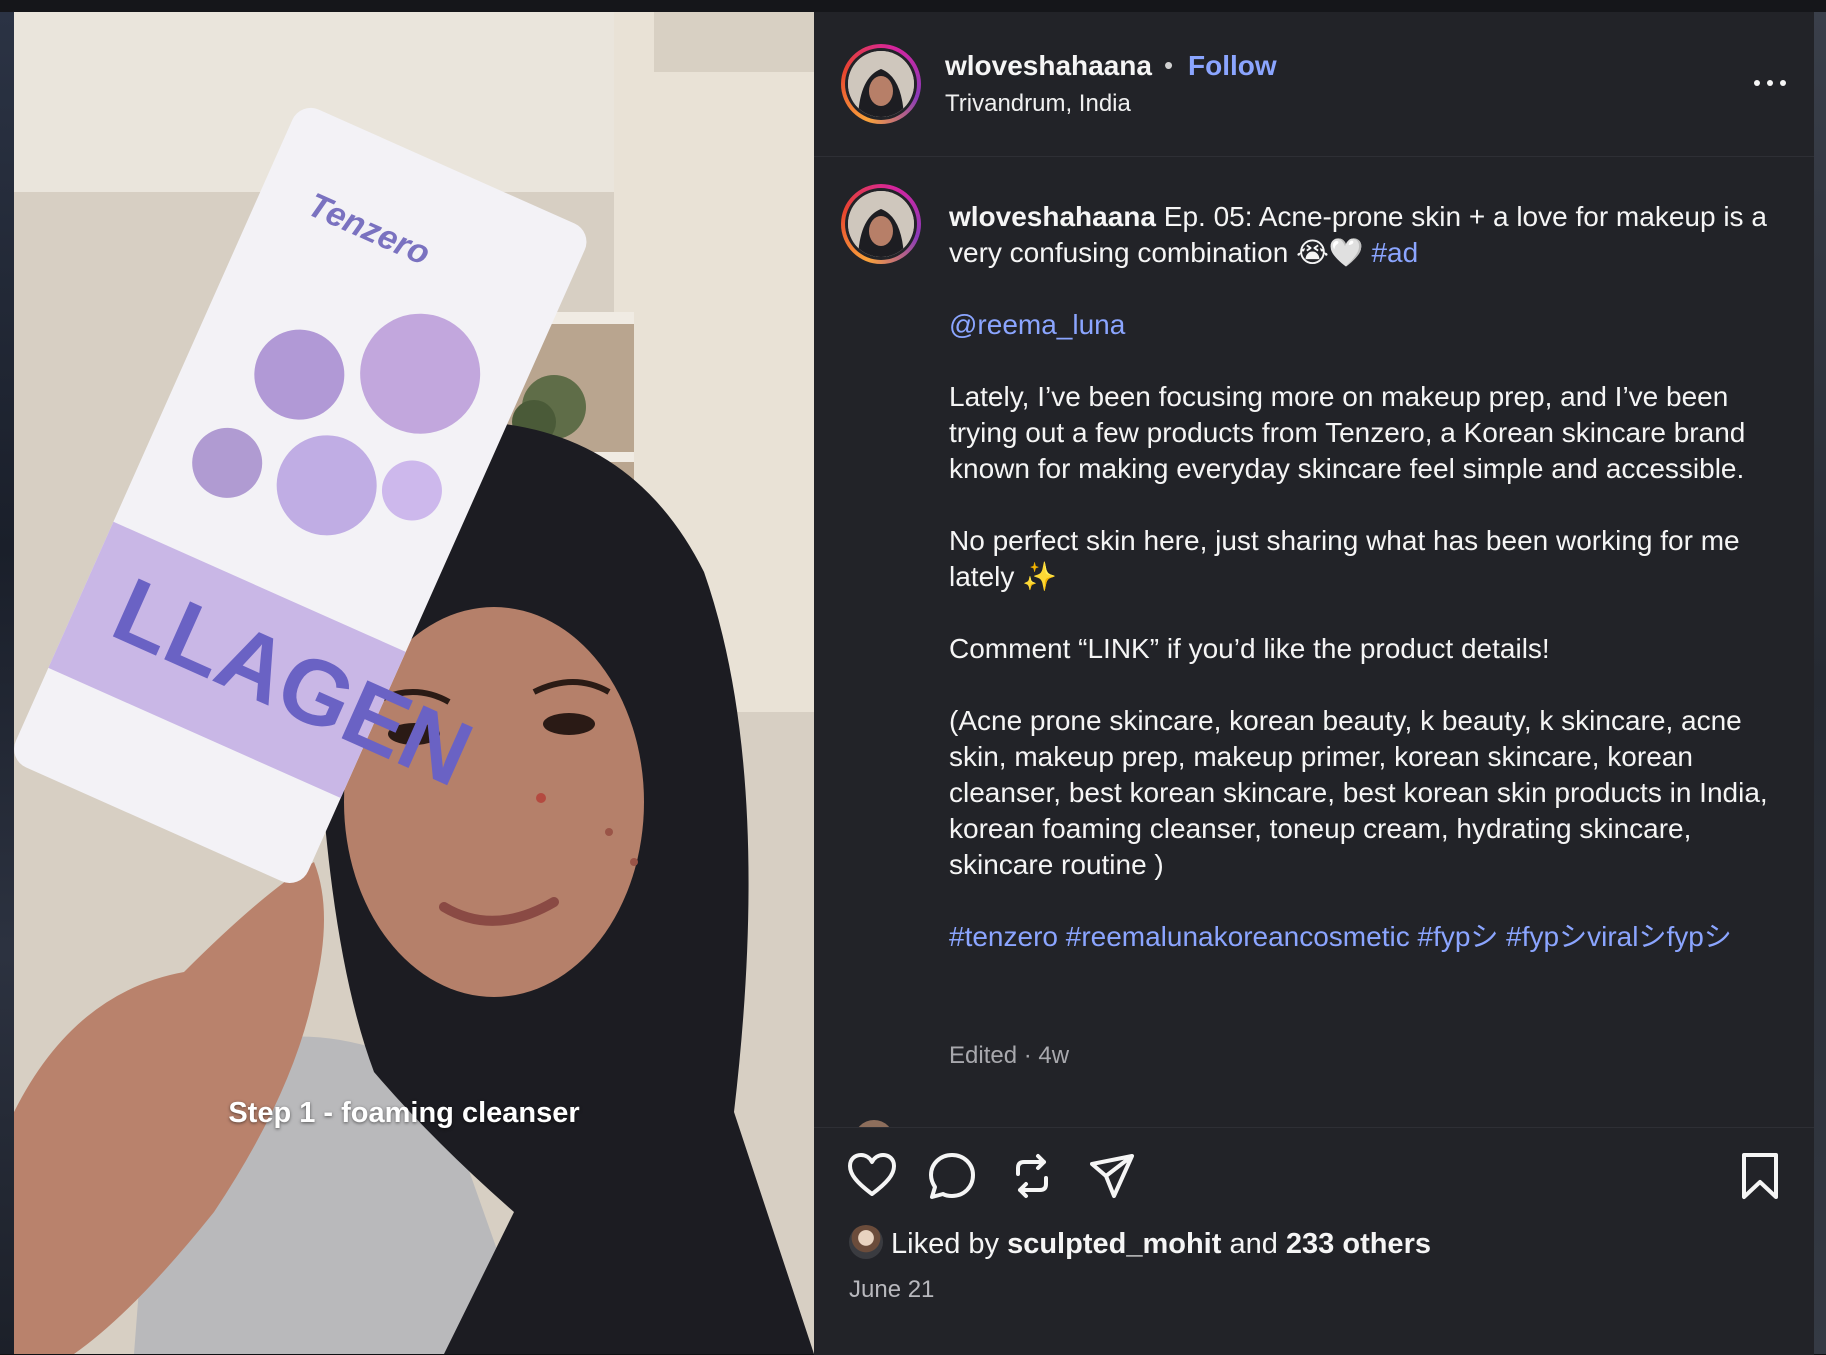 The image size is (1826, 1355). What do you see at coordinates (404, 1113) in the screenshot?
I see `media-caption: Step 1 - foaming cleanser` at bounding box center [404, 1113].